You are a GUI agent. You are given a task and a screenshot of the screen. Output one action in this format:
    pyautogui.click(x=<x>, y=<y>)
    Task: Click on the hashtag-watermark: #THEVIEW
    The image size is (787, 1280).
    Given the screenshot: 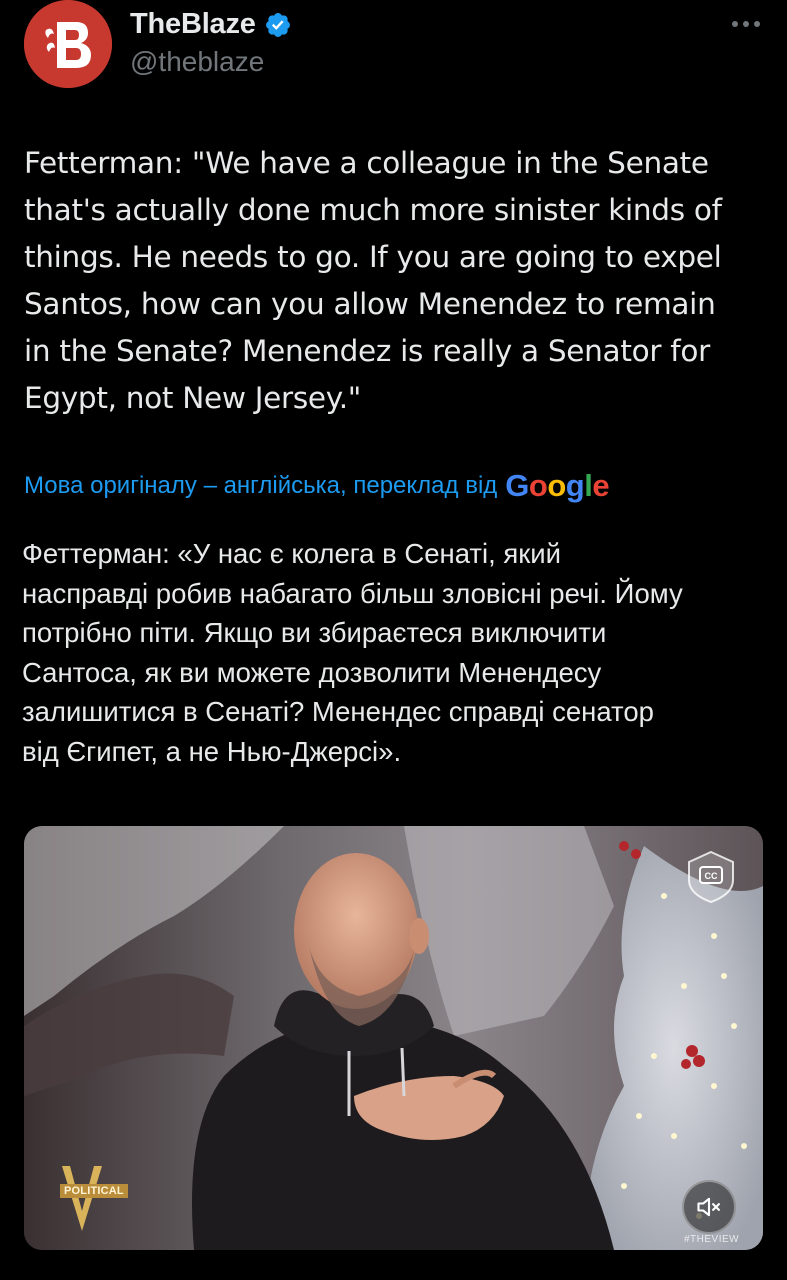 What is the action you would take?
    pyautogui.click(x=712, y=1239)
    